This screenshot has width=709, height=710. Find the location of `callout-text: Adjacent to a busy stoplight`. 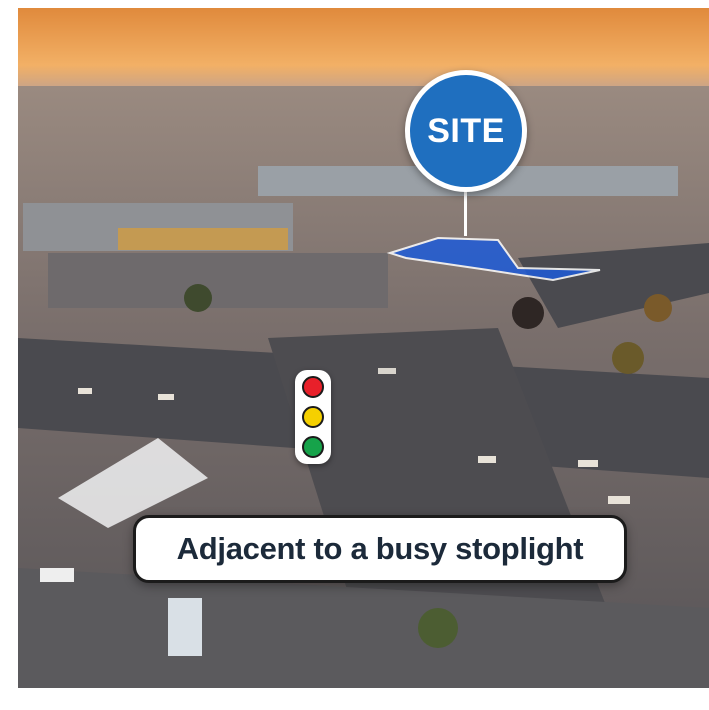

callout-text: Adjacent to a busy stoplight is located at coordinates (380, 548).